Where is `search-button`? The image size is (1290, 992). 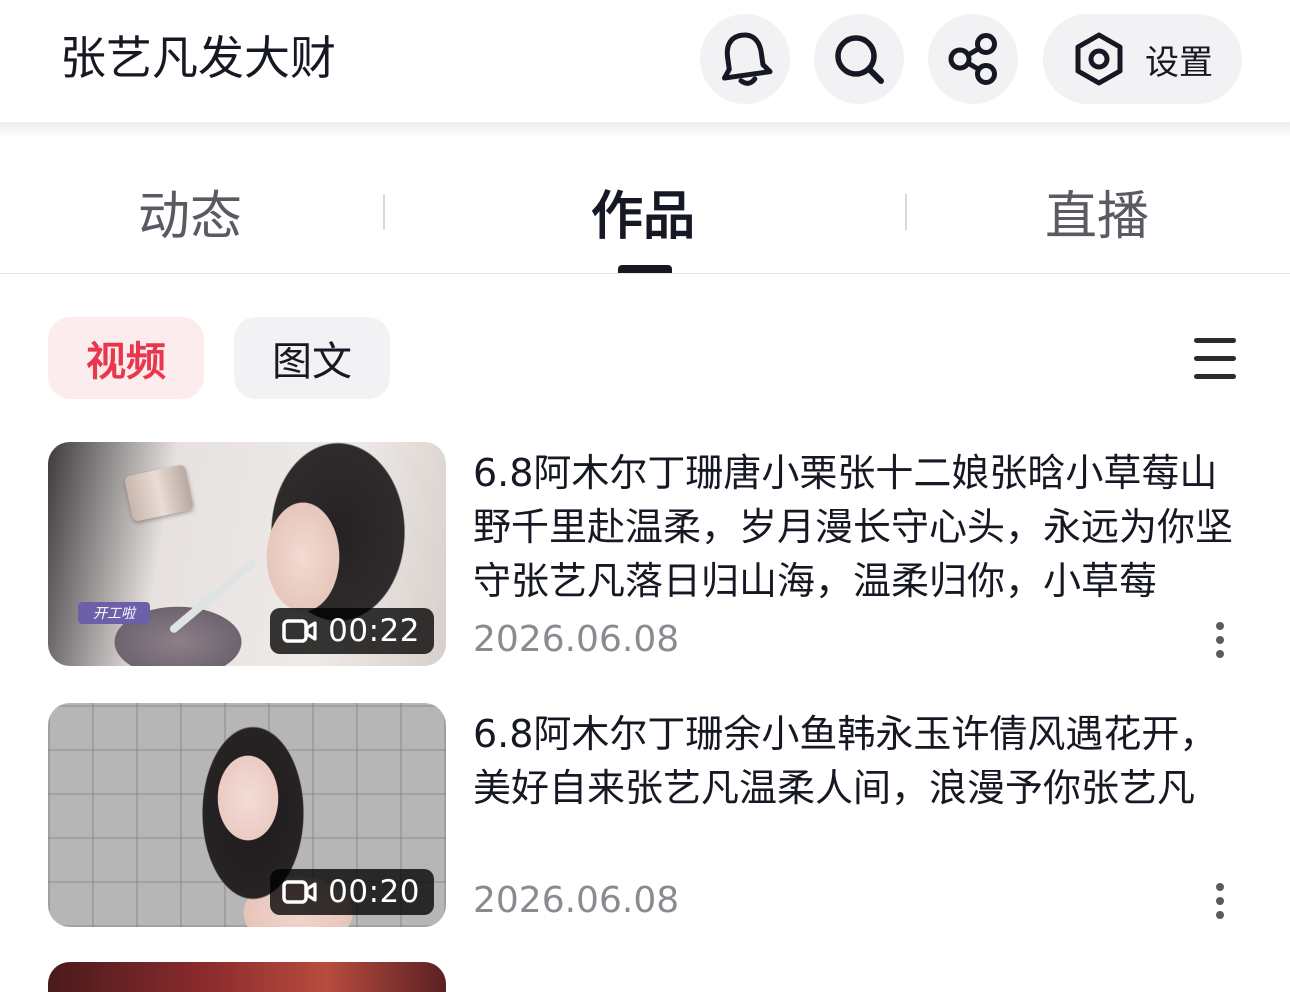
search-button is located at coordinates (859, 59).